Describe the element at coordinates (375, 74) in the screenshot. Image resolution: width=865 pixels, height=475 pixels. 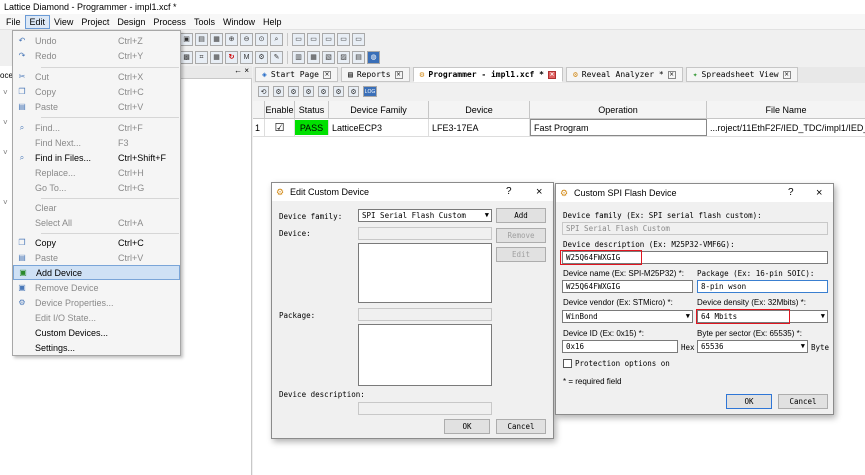
I see `tab-reports: ▤ Reports ×` at that location.